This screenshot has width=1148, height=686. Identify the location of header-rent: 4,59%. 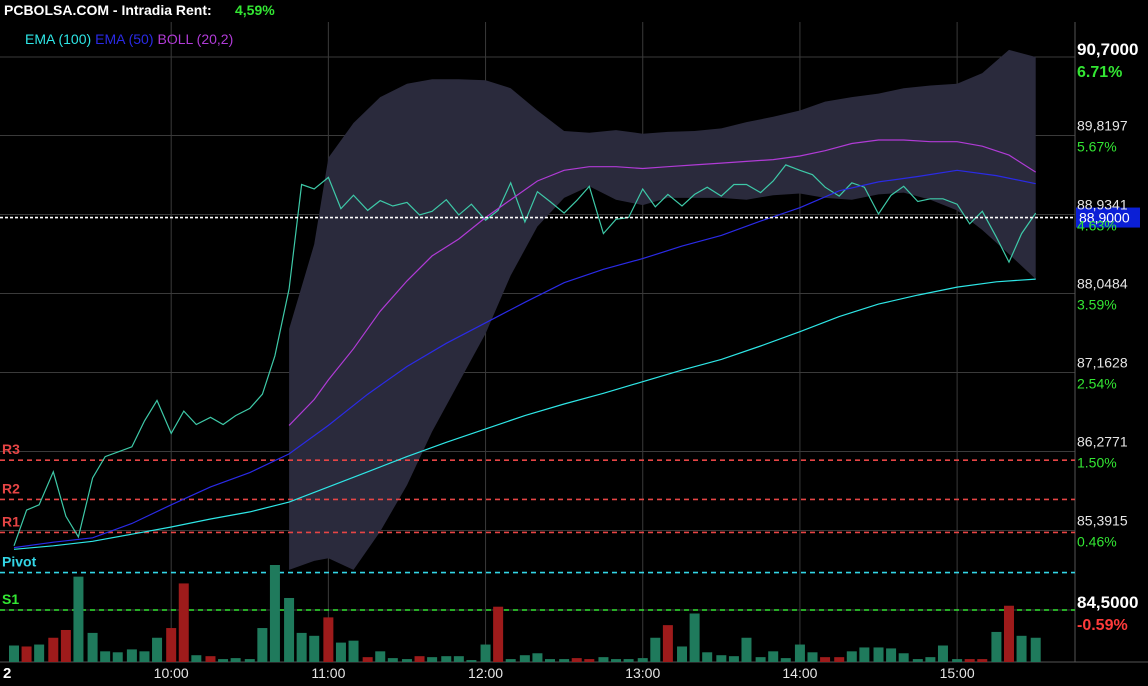
(255, 10).